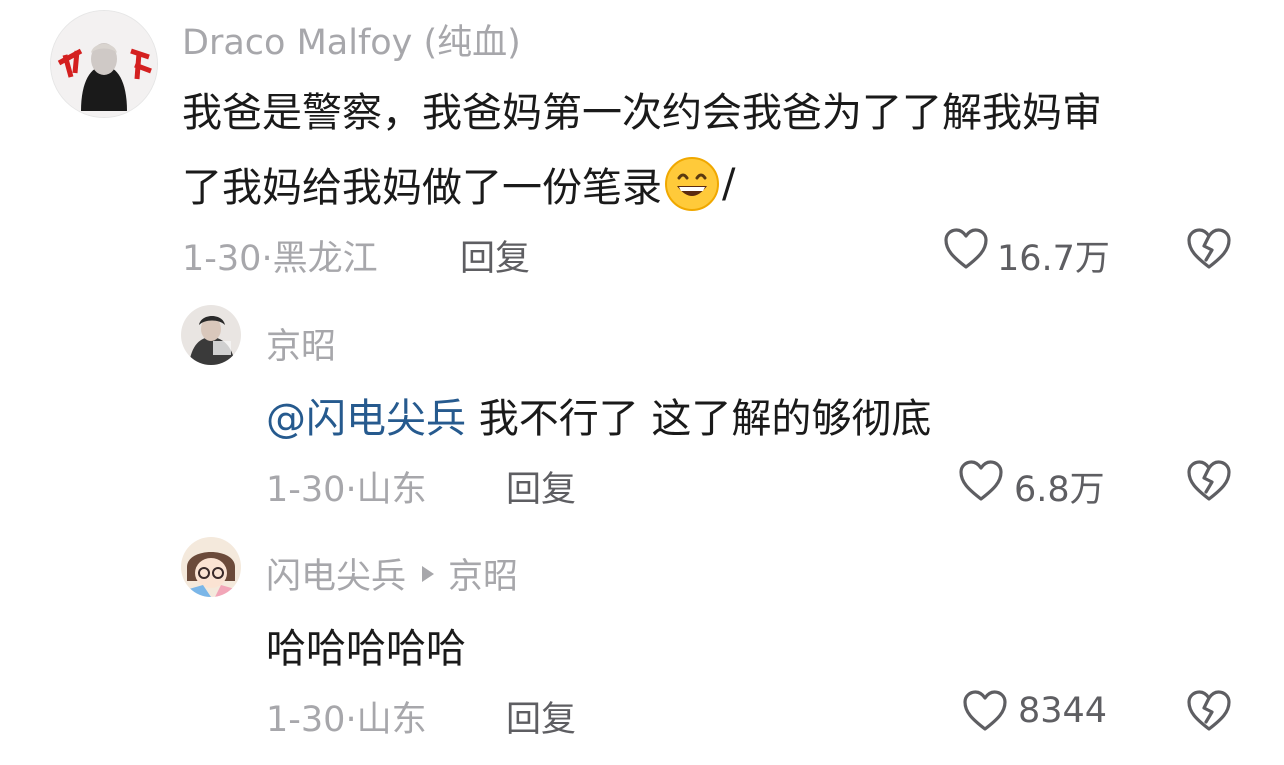 This screenshot has width=1284, height=765. Describe the element at coordinates (366, 419) in the screenshot. I see `mention-link: @闪电尖兵` at that location.